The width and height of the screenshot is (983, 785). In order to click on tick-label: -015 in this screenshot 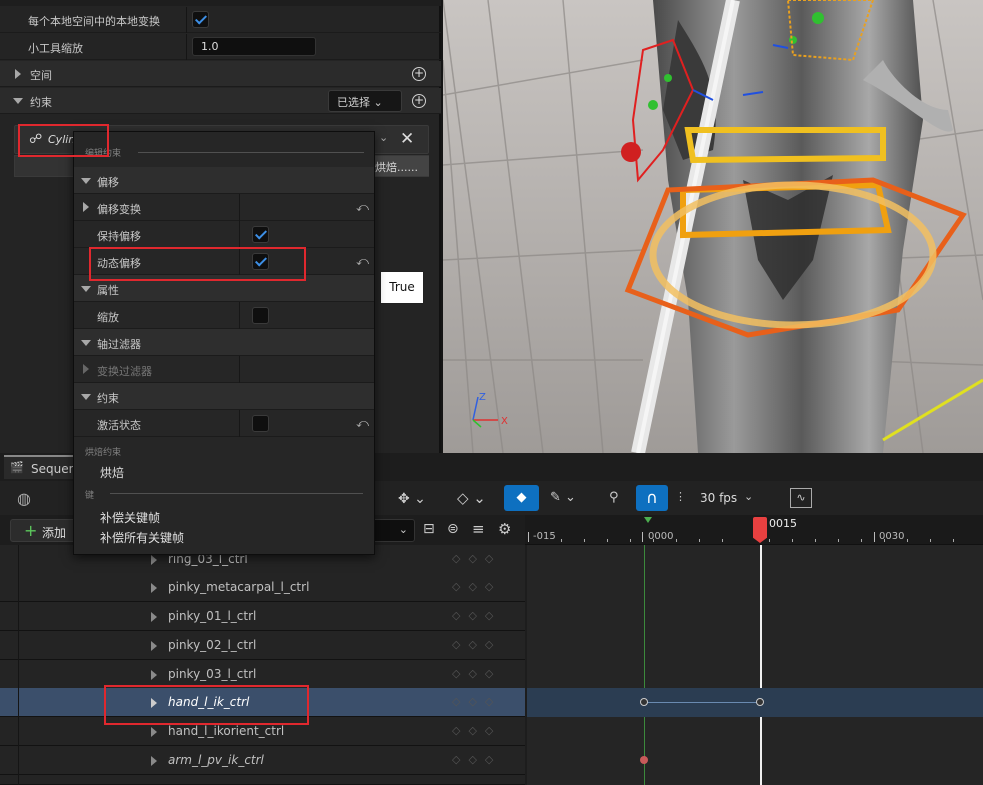, I will do `click(544, 536)`.